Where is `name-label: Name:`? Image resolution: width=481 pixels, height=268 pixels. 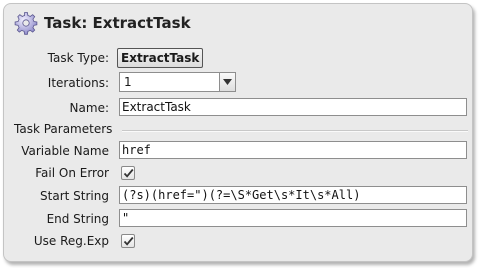 name-label: Name: is located at coordinates (89, 108).